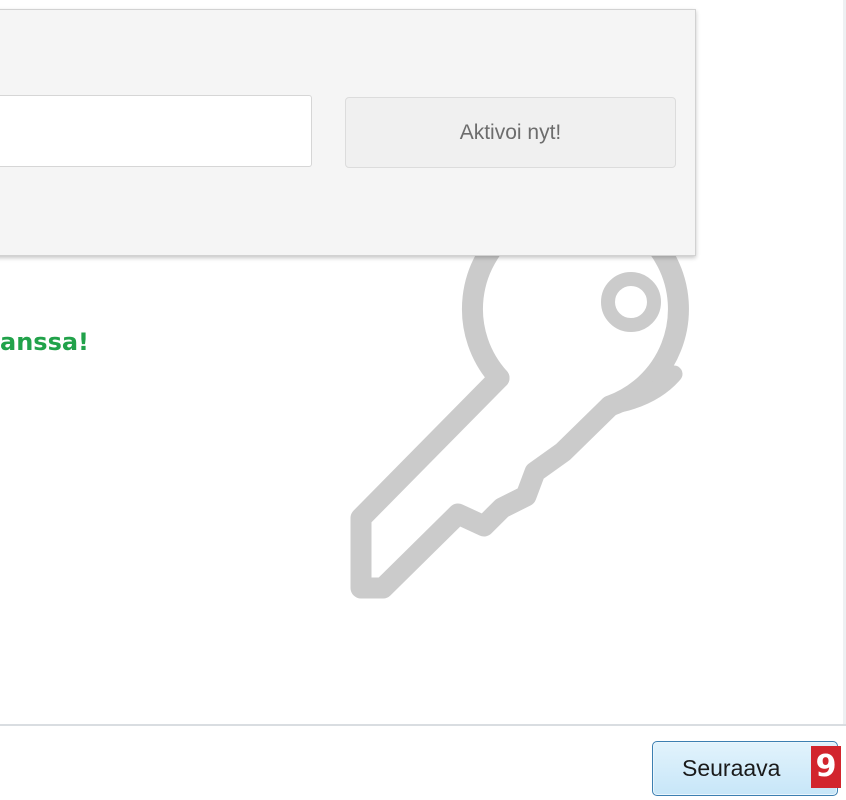  I want to click on step-number-badge: 9, so click(826, 767).